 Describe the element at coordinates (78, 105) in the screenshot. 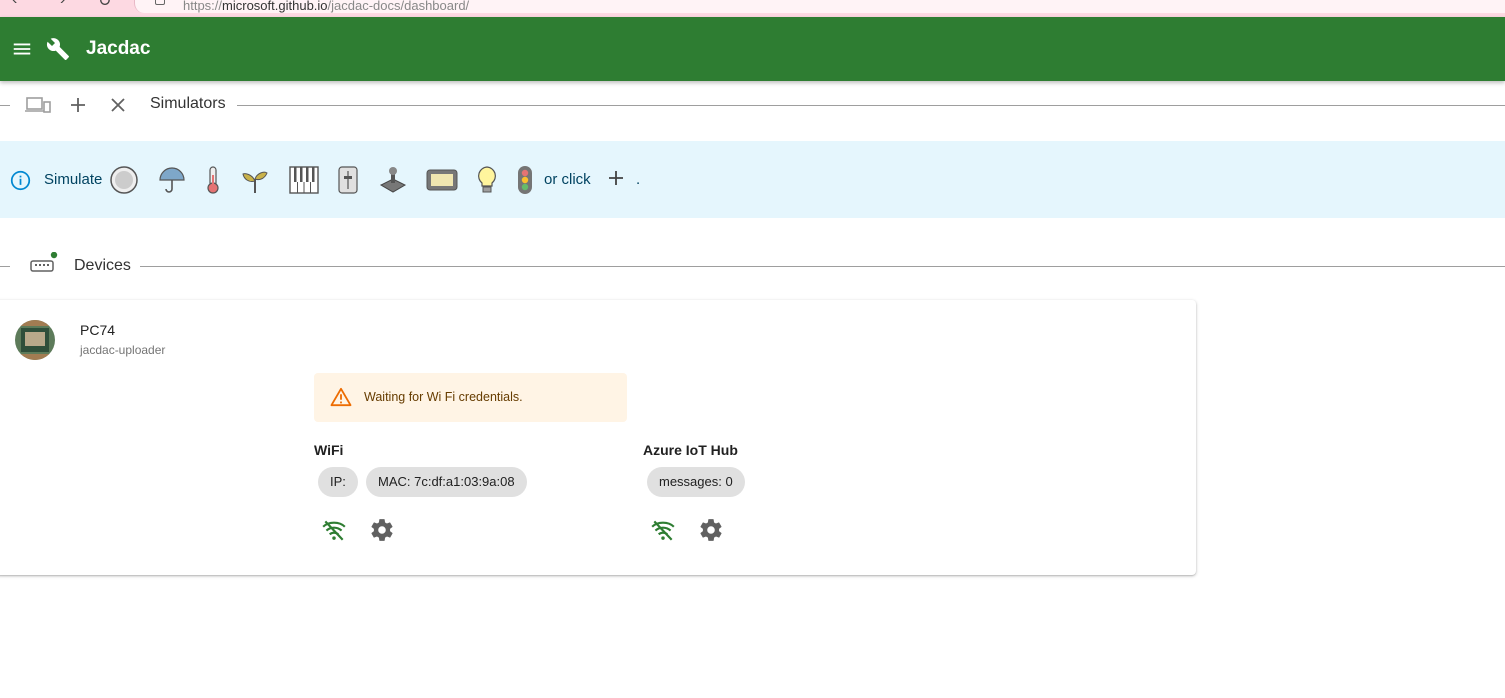

I see `add-icon` at that location.